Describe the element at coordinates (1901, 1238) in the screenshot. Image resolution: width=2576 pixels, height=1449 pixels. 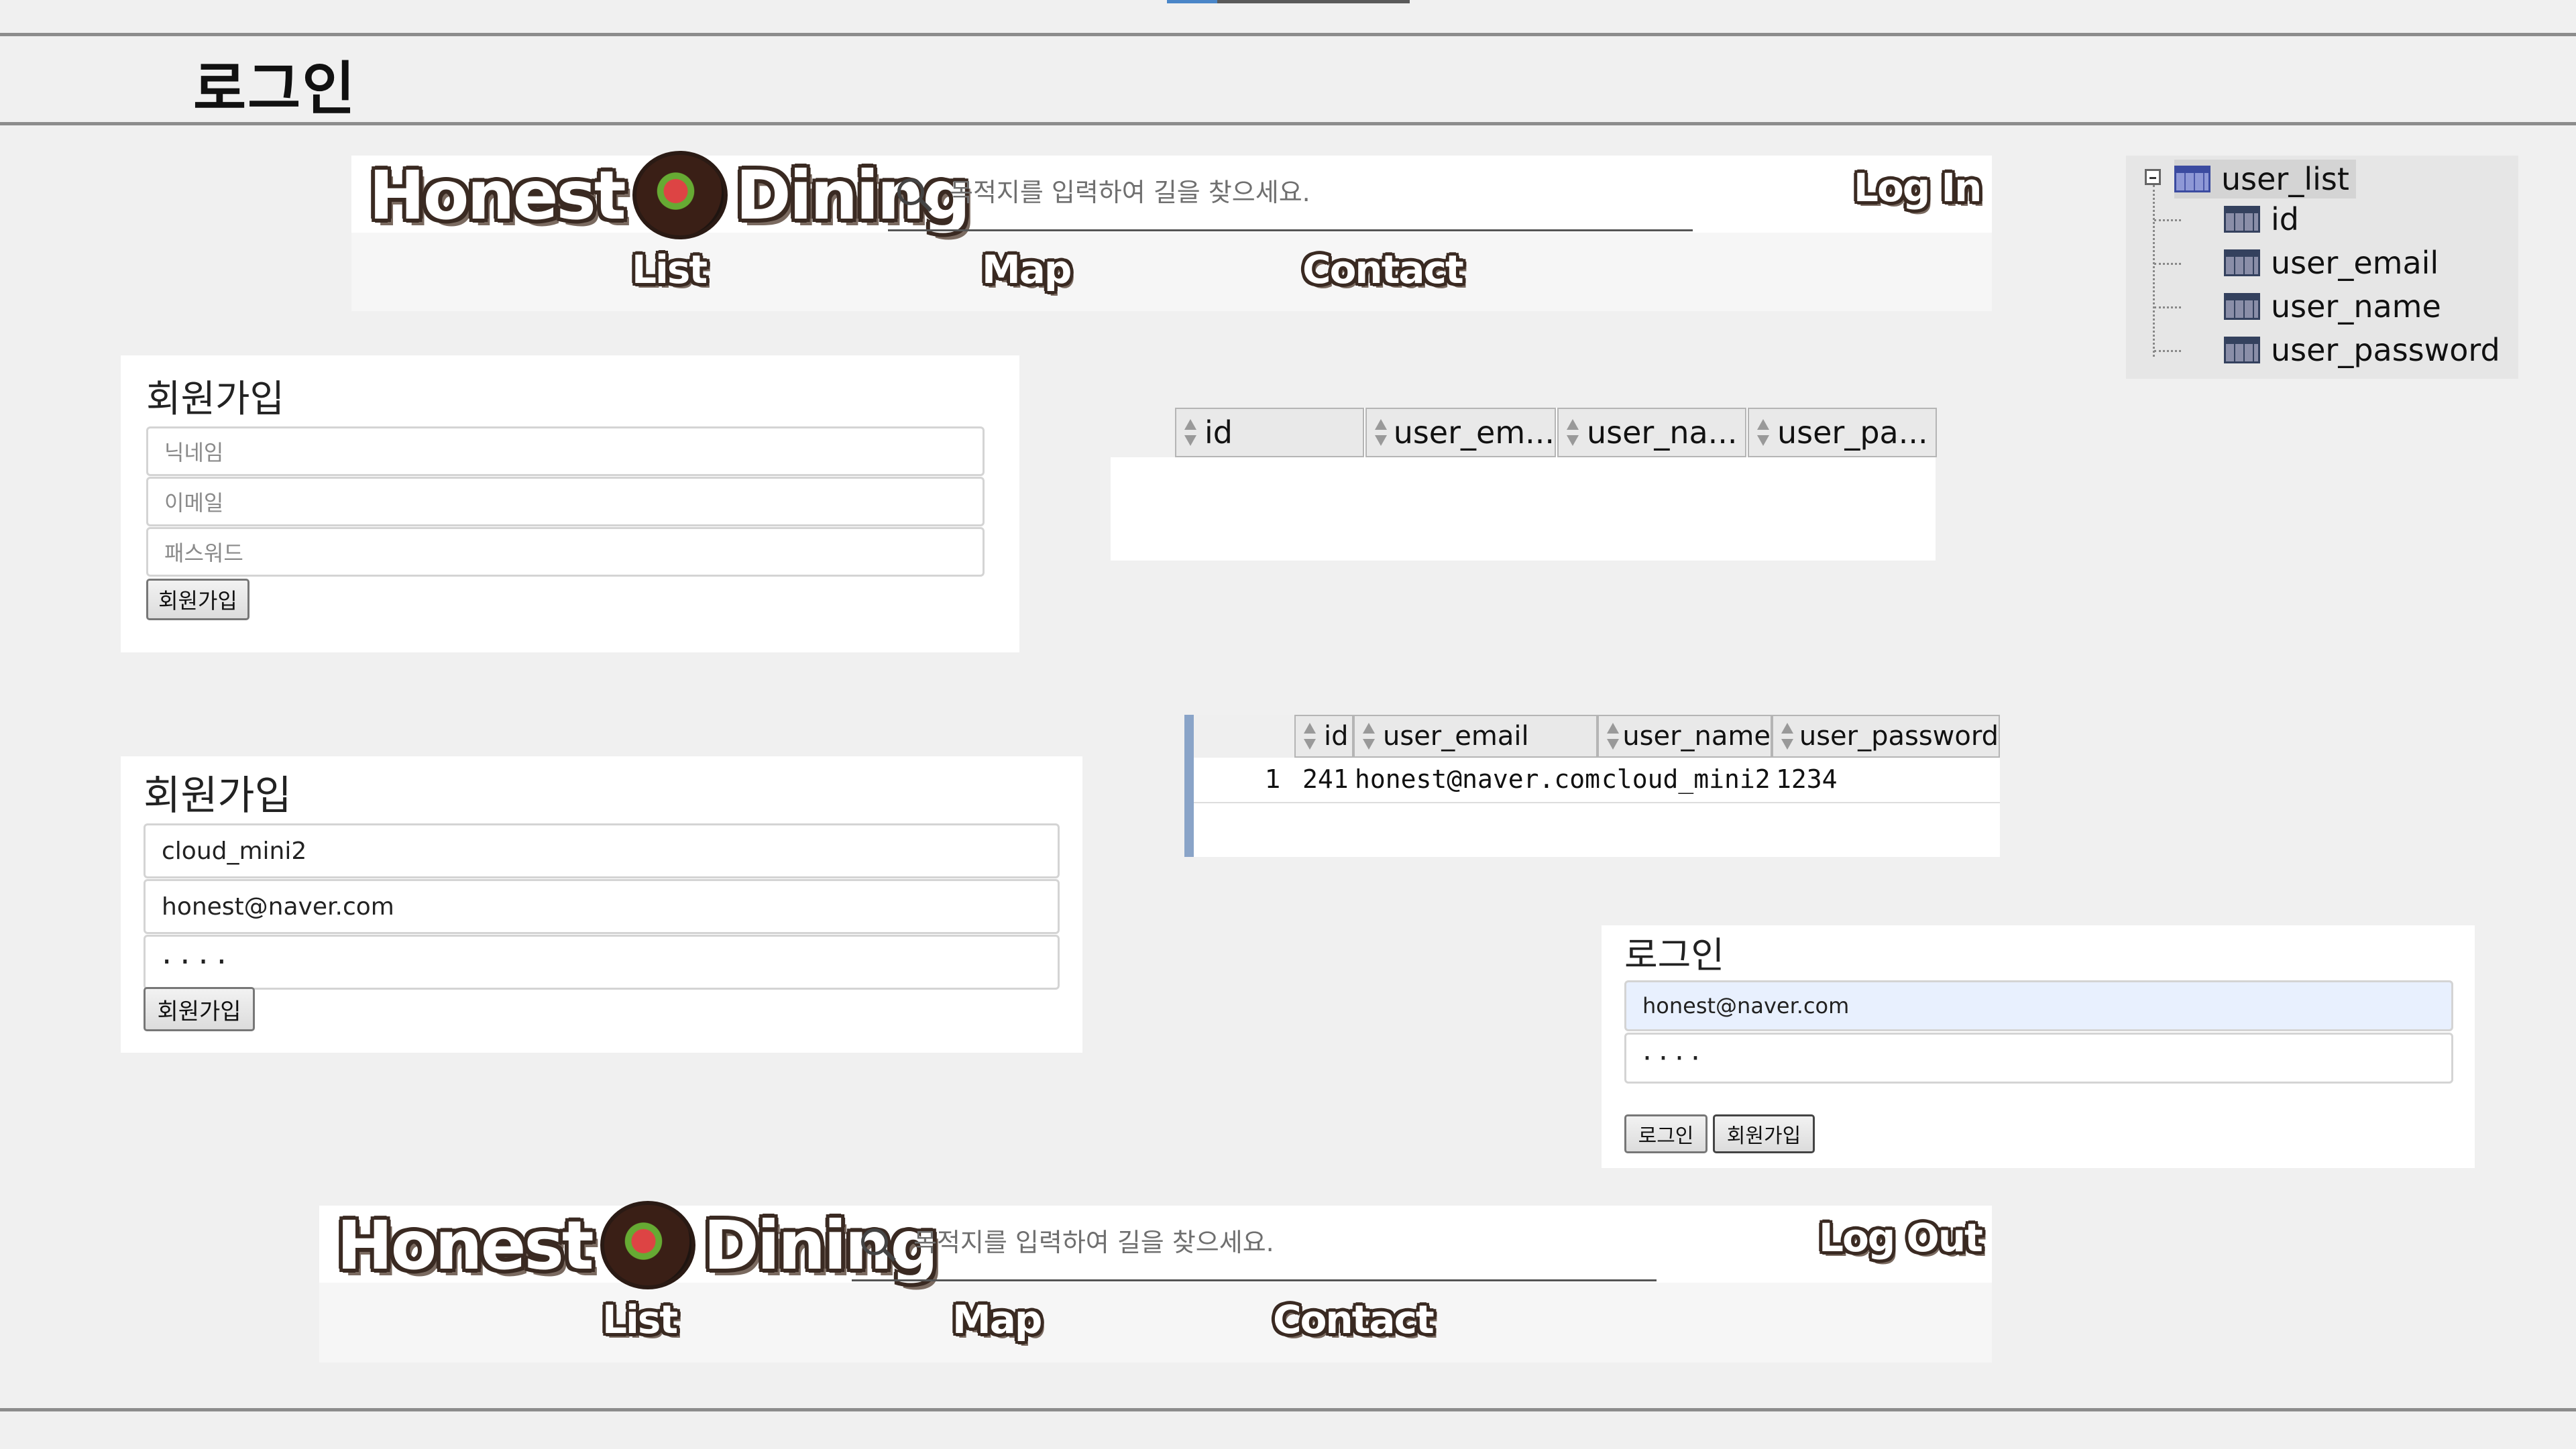
I see `logout-link: Log Out` at that location.